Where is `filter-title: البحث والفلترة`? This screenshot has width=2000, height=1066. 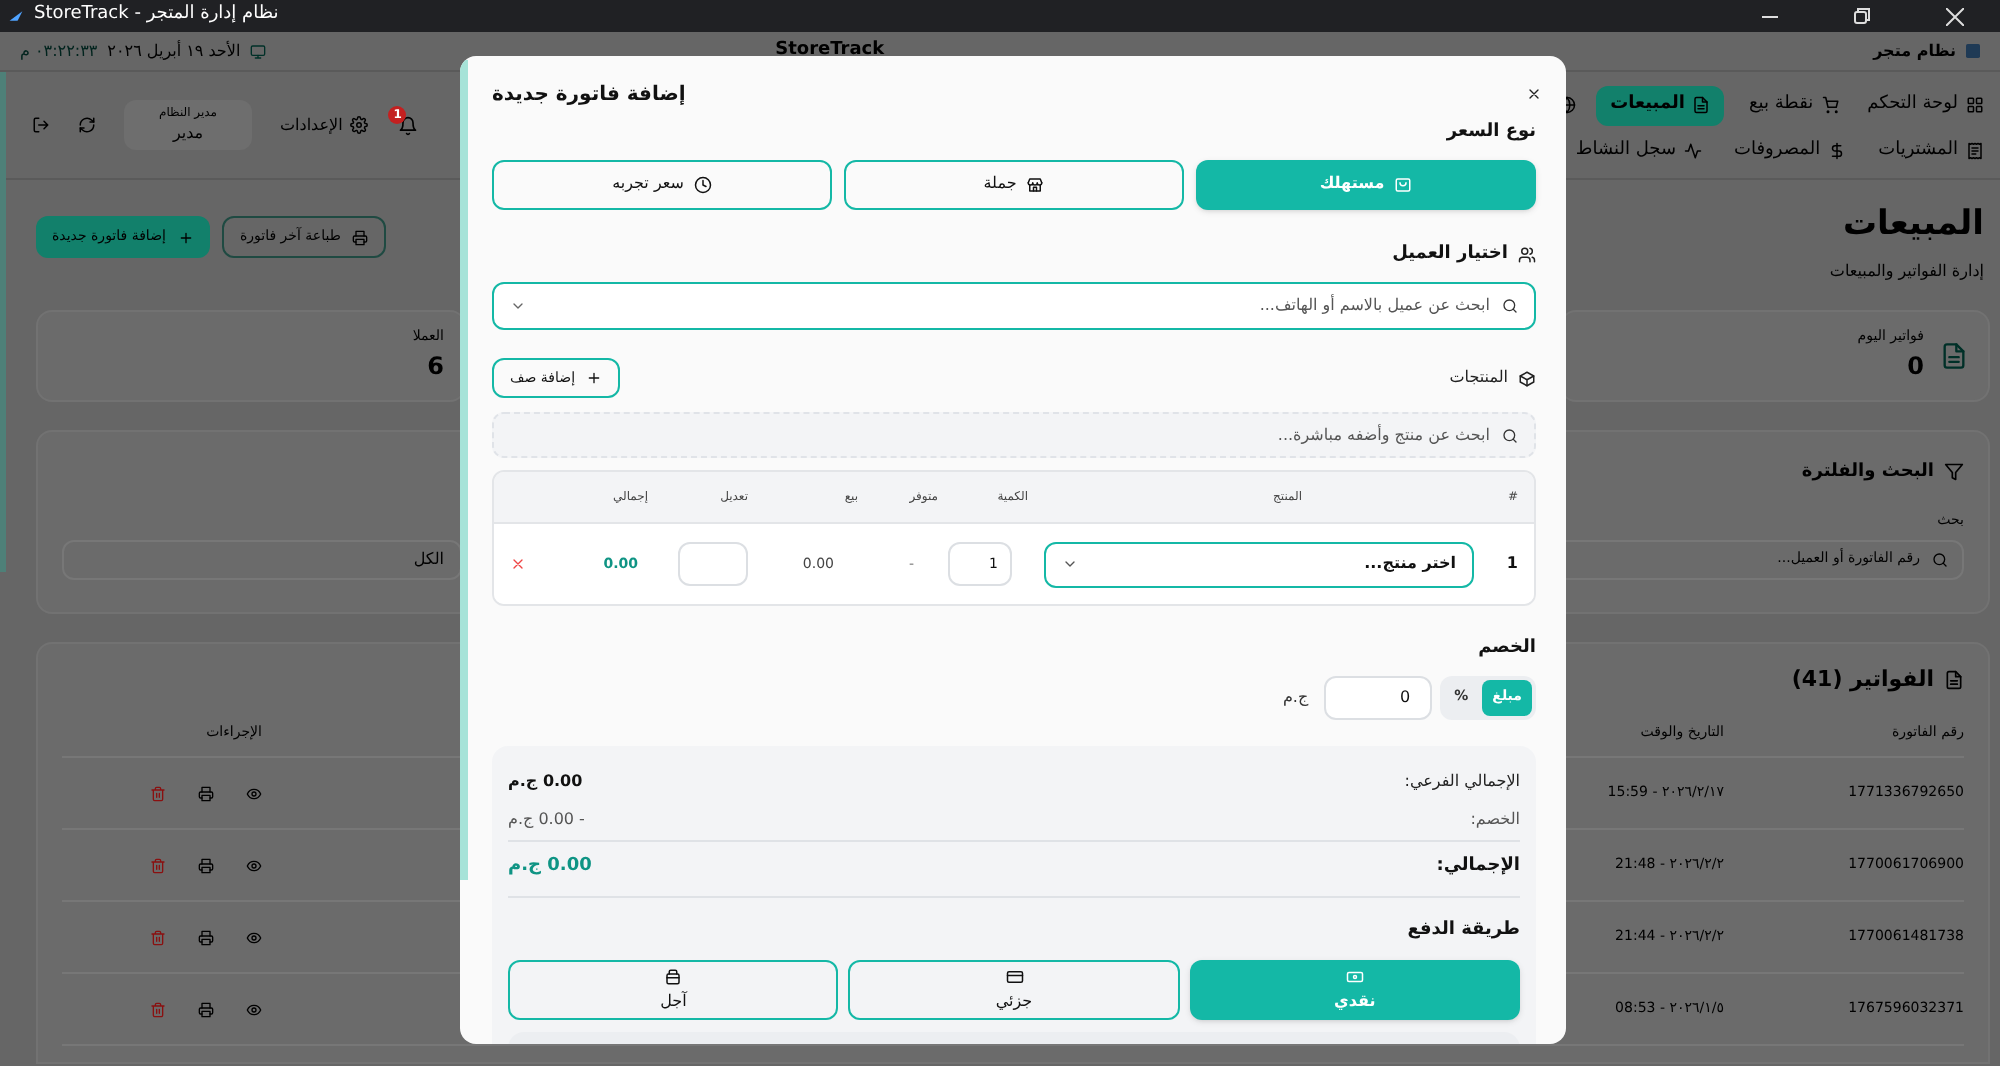
filter-title: البحث والفلترة is located at coordinates (1867, 472).